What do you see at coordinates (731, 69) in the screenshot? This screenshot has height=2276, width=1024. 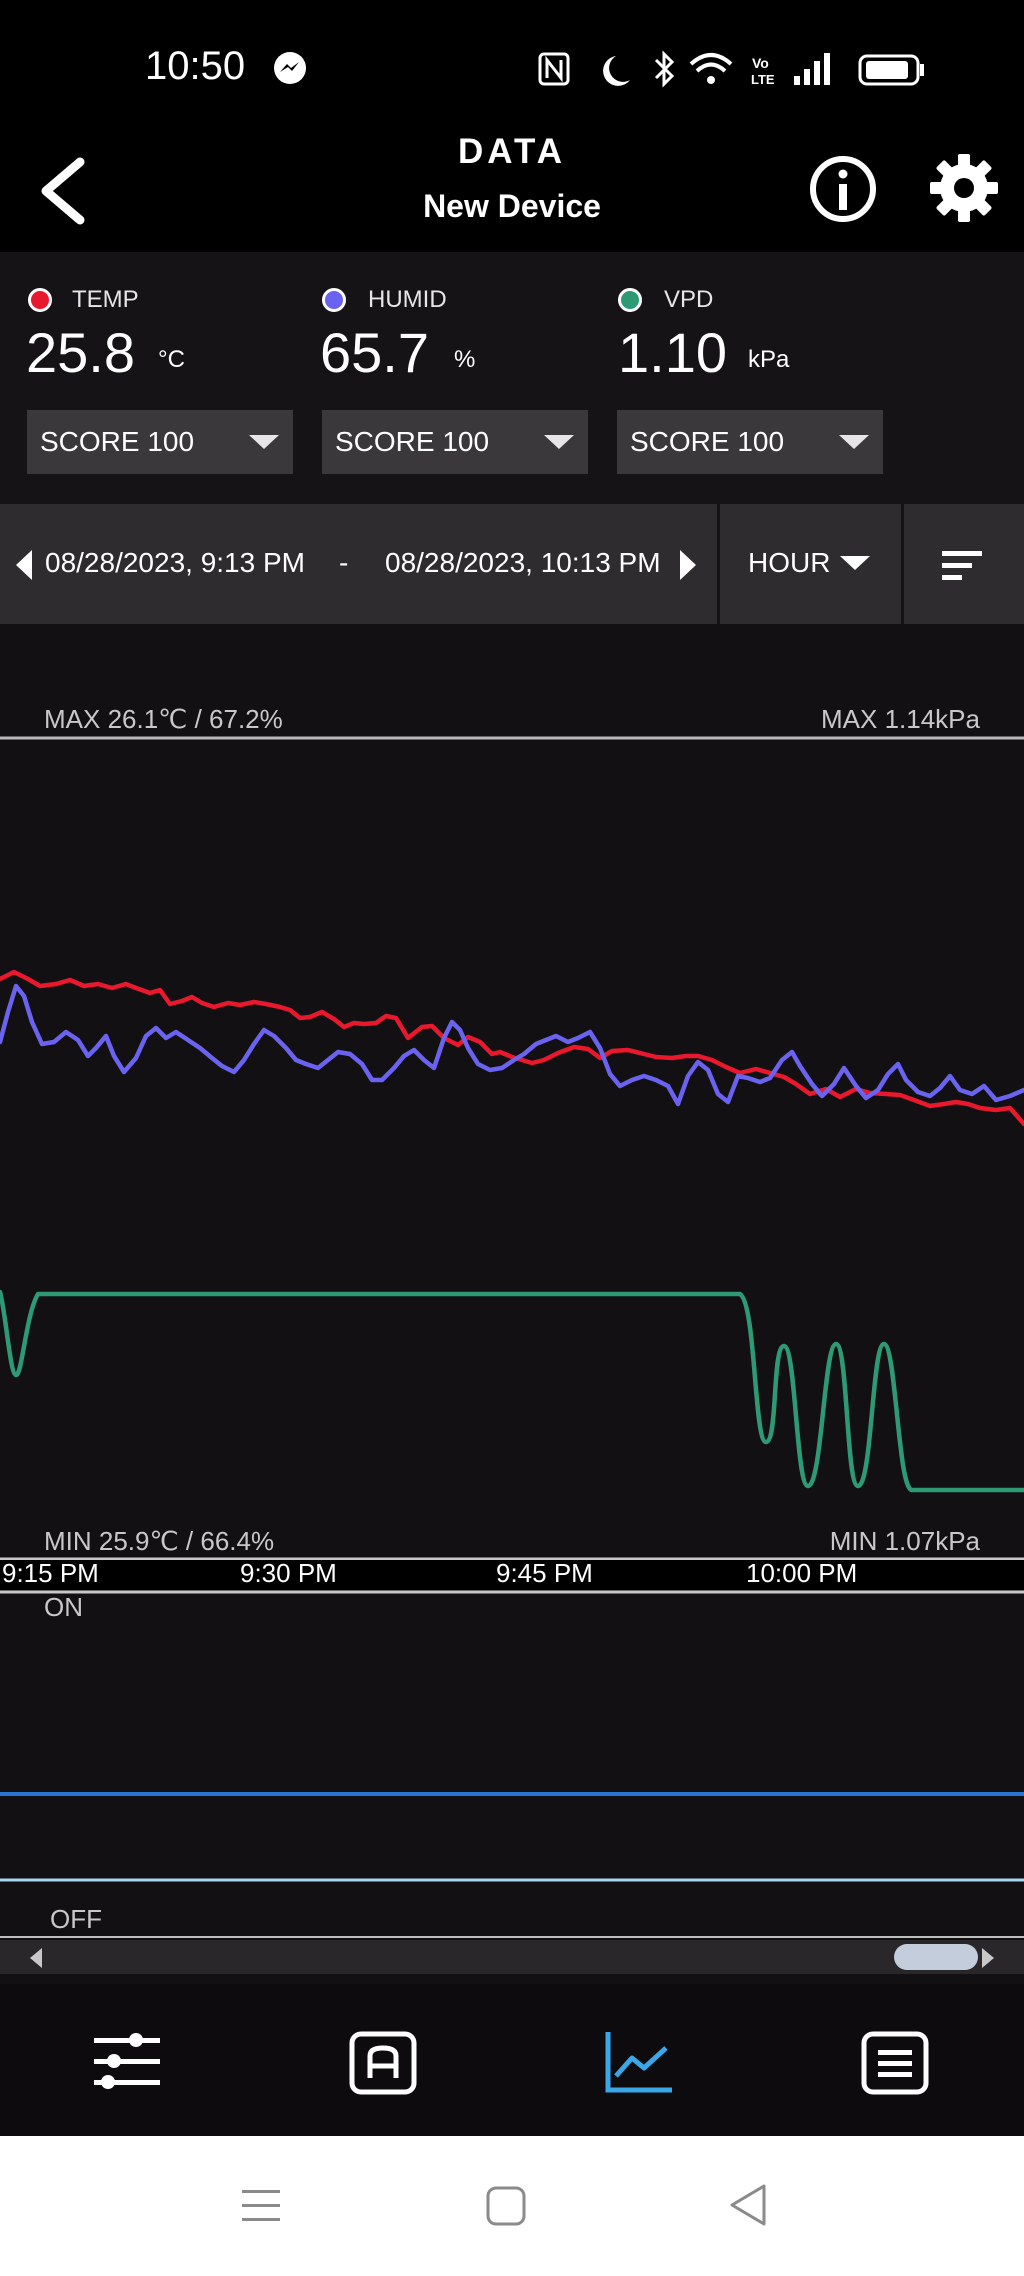 I see `status-icons: Vo LTE` at bounding box center [731, 69].